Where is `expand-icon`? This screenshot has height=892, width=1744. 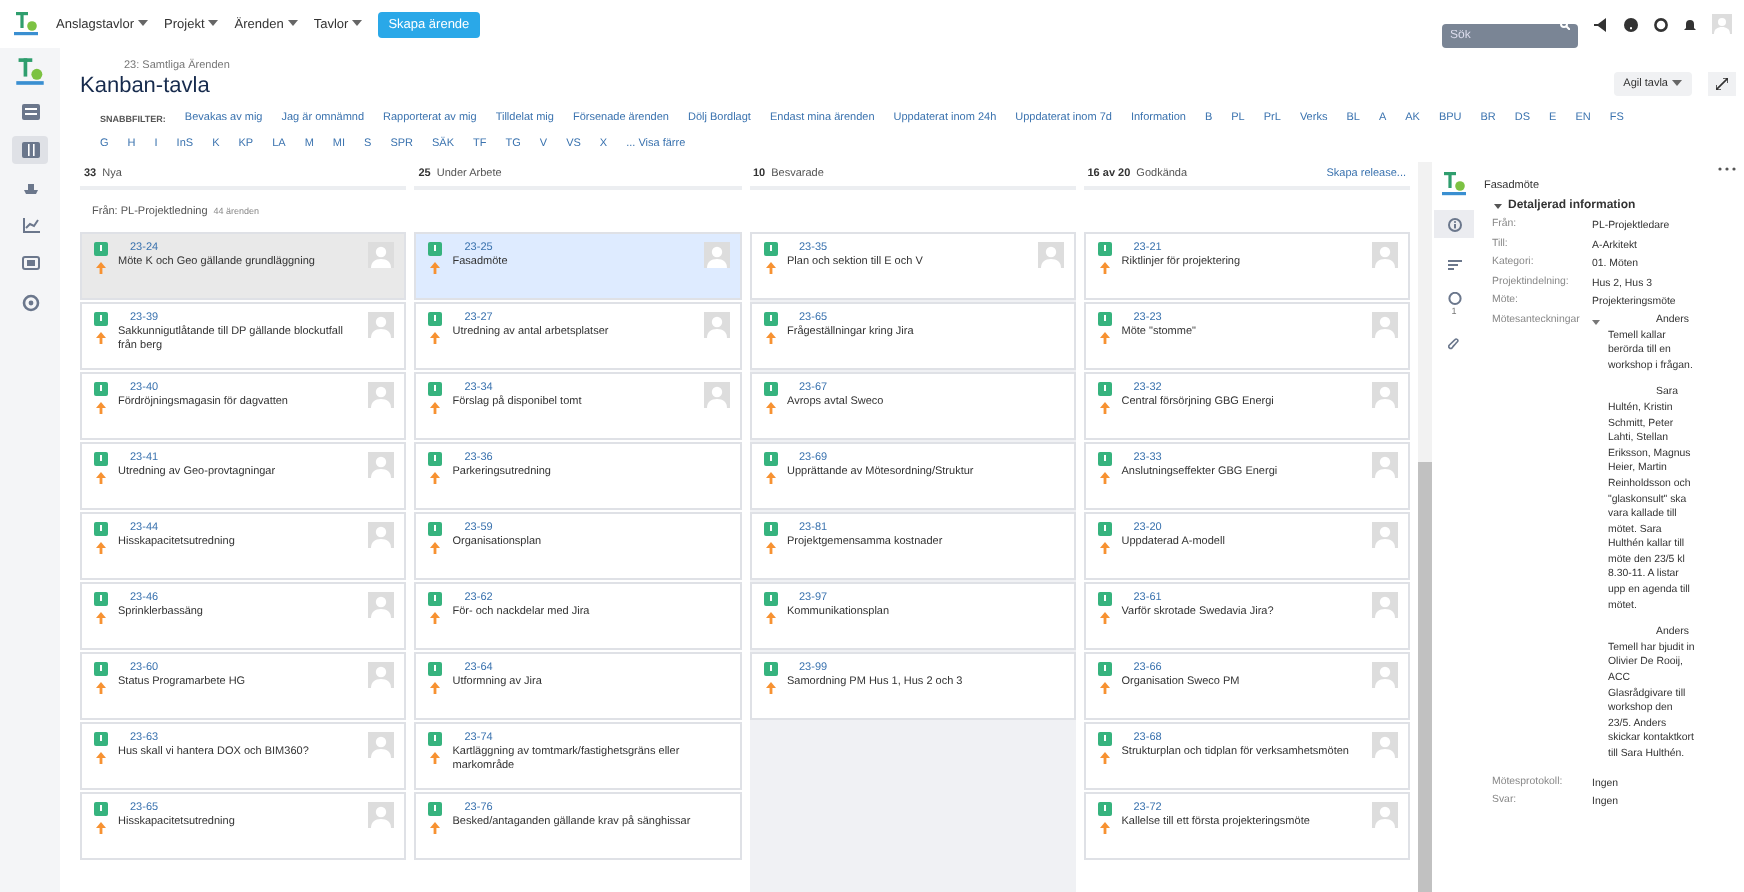
expand-icon is located at coordinates (1722, 84).